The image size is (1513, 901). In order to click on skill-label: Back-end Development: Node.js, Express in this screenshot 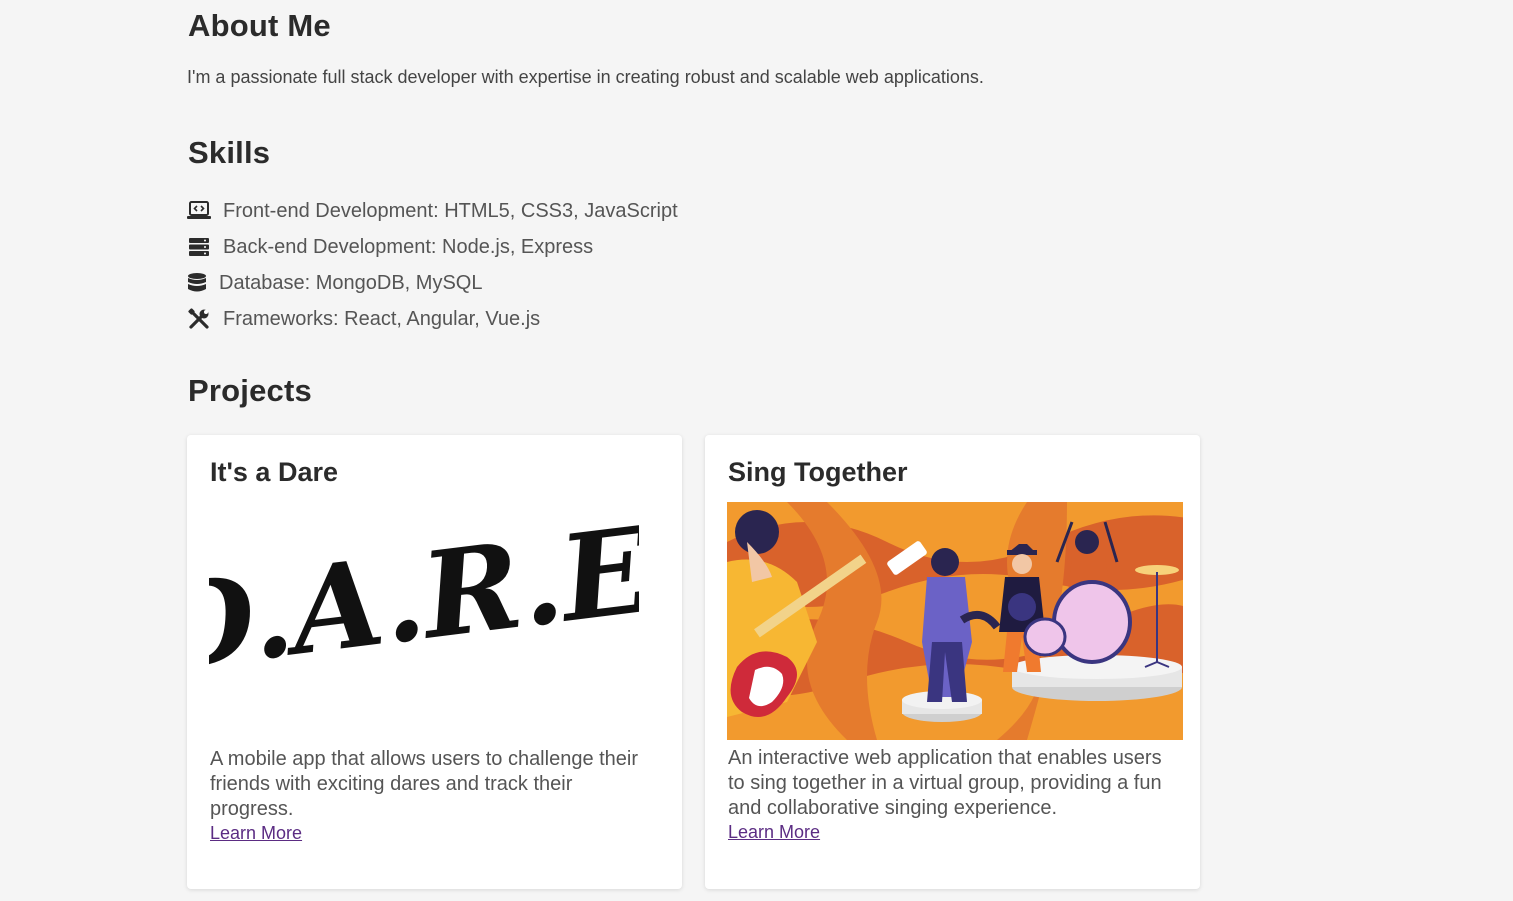, I will do `click(408, 246)`.